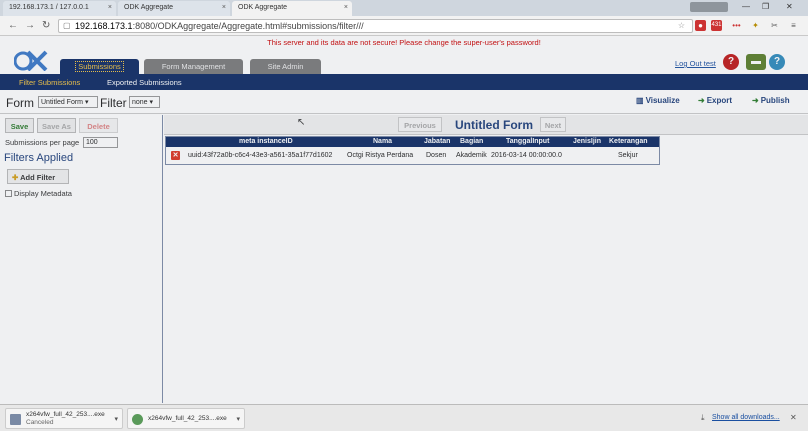  What do you see at coordinates (793, 25) in the screenshot?
I see `menu-icon: ≡` at bounding box center [793, 25].